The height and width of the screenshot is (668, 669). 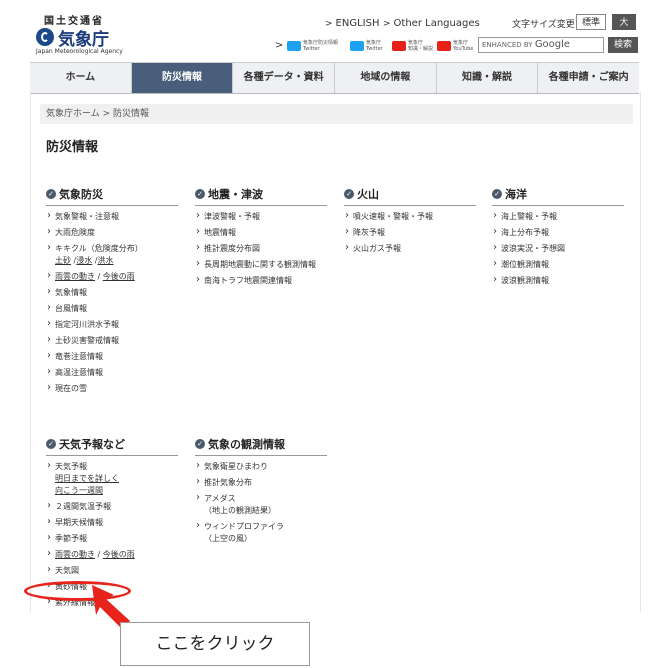 I want to click on link-typhoon: 台風情報, so click(x=112, y=308).